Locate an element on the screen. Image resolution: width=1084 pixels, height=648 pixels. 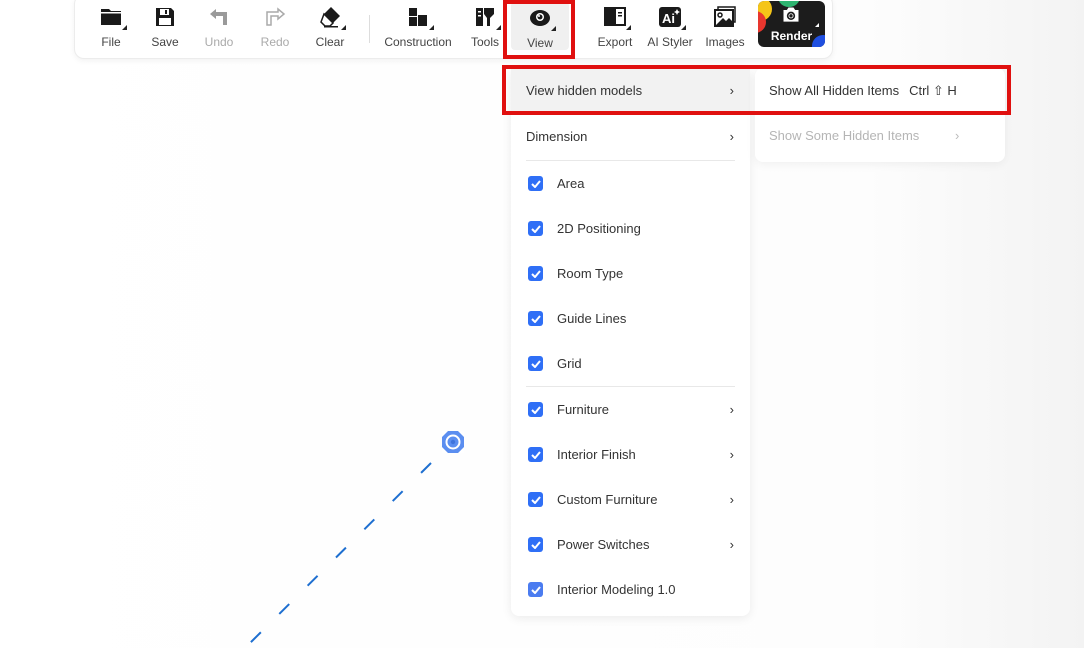
save-button: Save is located at coordinates (165, 27).